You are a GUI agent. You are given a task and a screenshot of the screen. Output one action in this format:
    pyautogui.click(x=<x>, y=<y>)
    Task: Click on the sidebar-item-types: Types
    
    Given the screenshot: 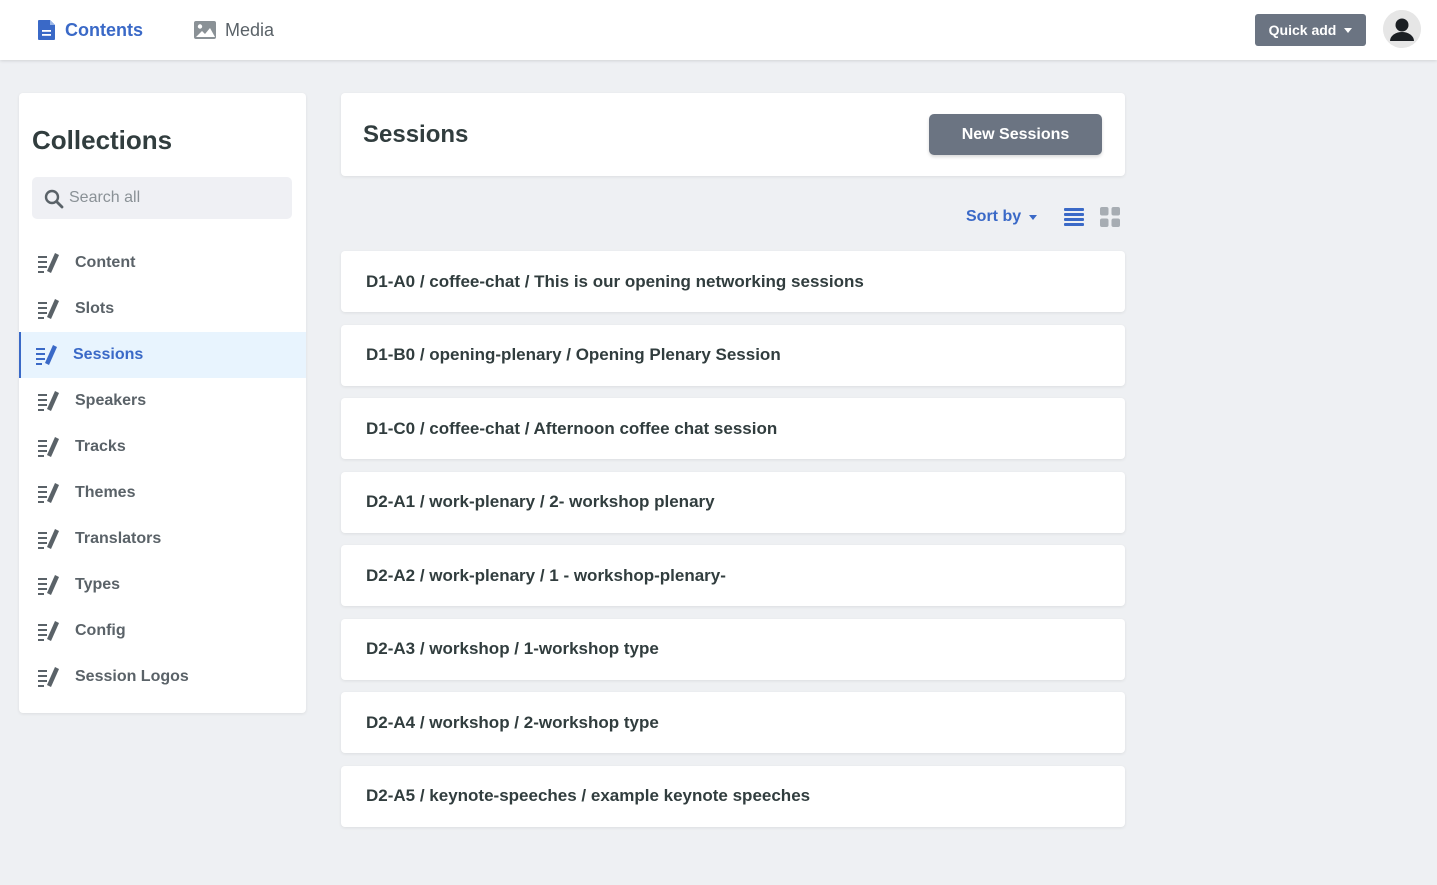 What is the action you would take?
    pyautogui.click(x=162, y=585)
    